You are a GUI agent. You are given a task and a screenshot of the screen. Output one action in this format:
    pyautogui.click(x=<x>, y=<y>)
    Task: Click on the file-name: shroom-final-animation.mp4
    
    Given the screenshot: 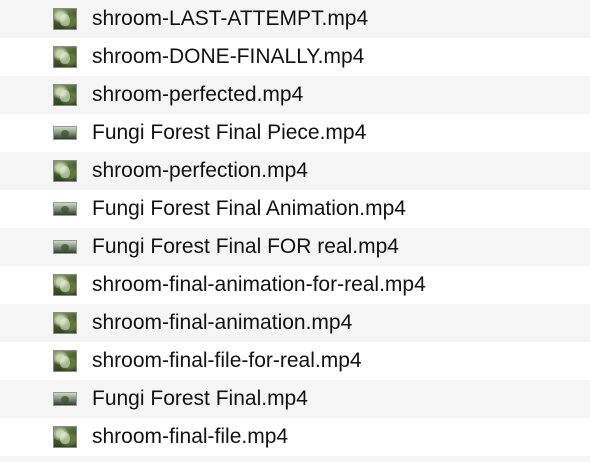 What is the action you would take?
    pyautogui.click(x=222, y=322)
    